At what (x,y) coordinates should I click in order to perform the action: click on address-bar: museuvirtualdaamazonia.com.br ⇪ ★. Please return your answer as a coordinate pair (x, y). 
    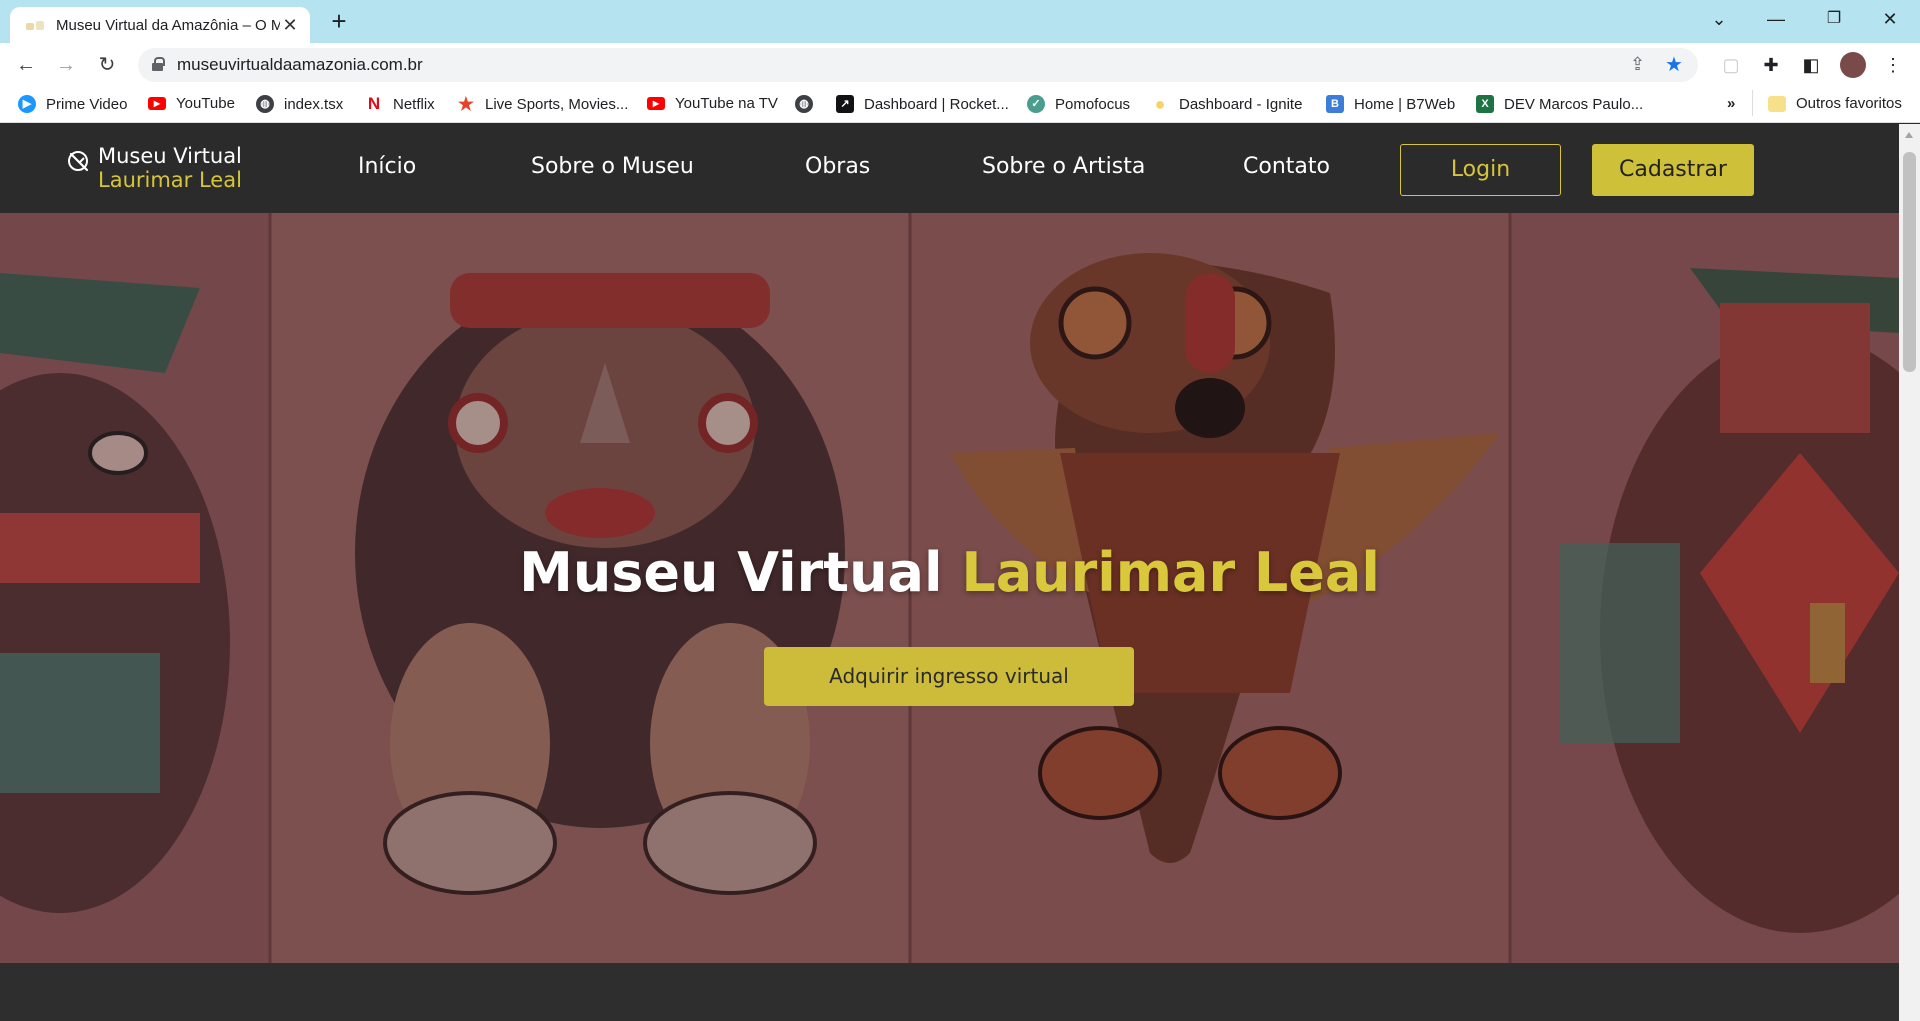
    Looking at the image, I should click on (918, 65).